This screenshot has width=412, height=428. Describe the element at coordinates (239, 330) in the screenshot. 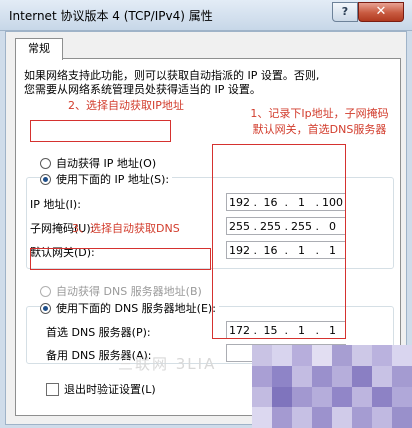

I see `dns1-octet-1: 172` at that location.